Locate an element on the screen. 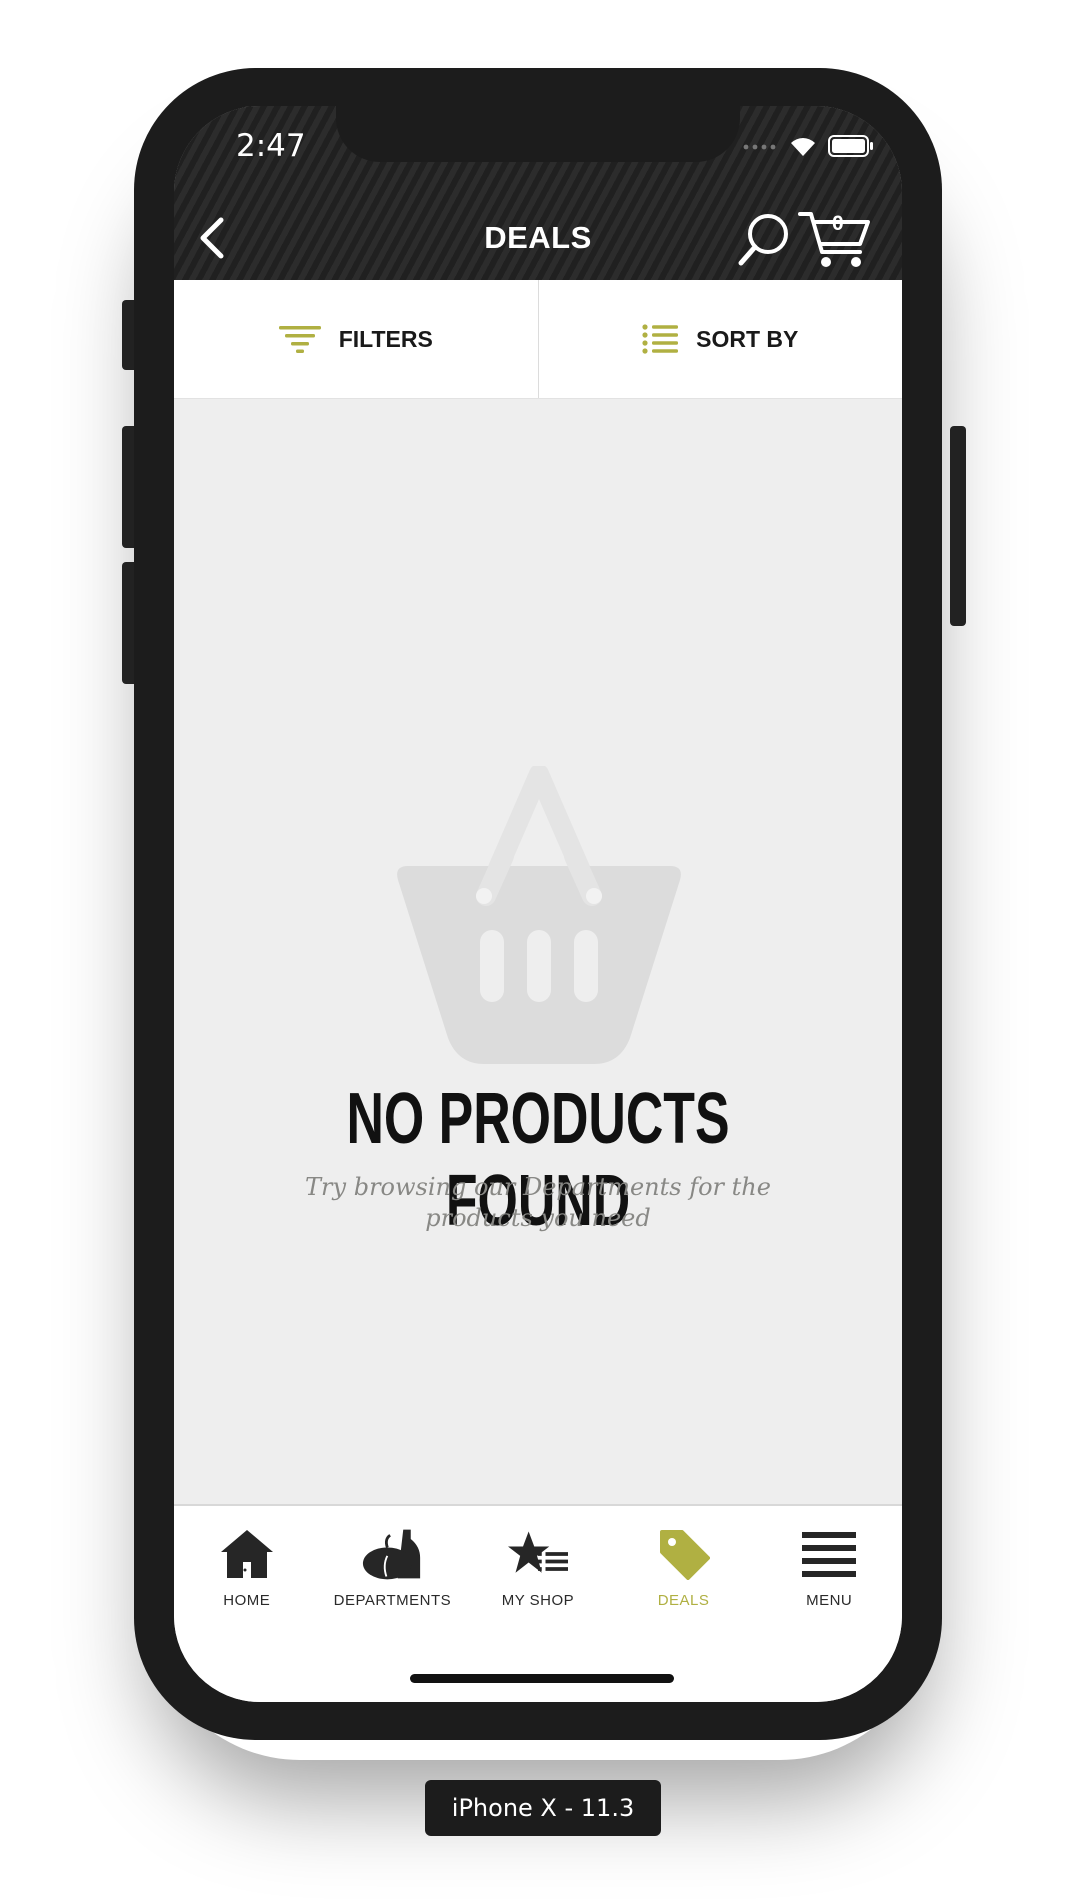  tab-home: HOME is located at coordinates (247, 1566).